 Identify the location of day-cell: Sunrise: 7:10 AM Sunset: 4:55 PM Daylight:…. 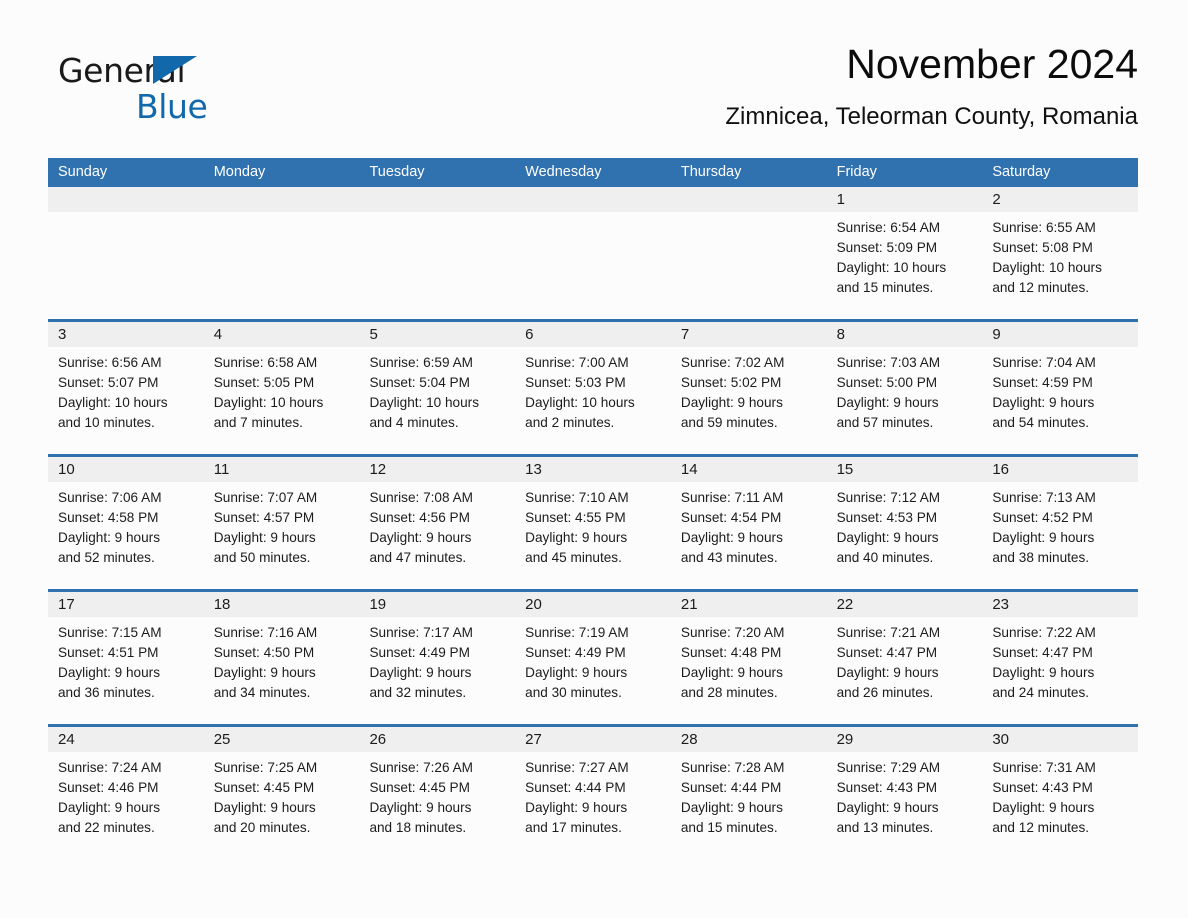
(593, 535).